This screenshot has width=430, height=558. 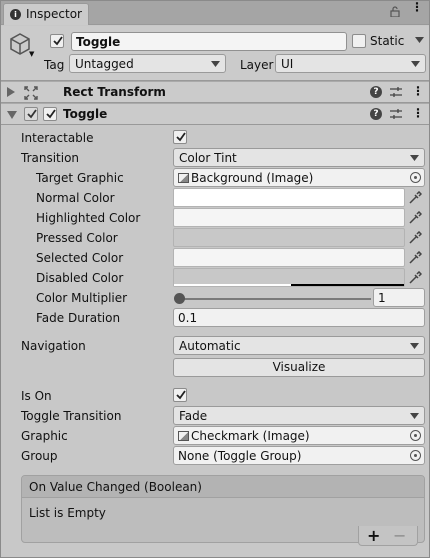 I want to click on static-checkbox, so click(x=359, y=41).